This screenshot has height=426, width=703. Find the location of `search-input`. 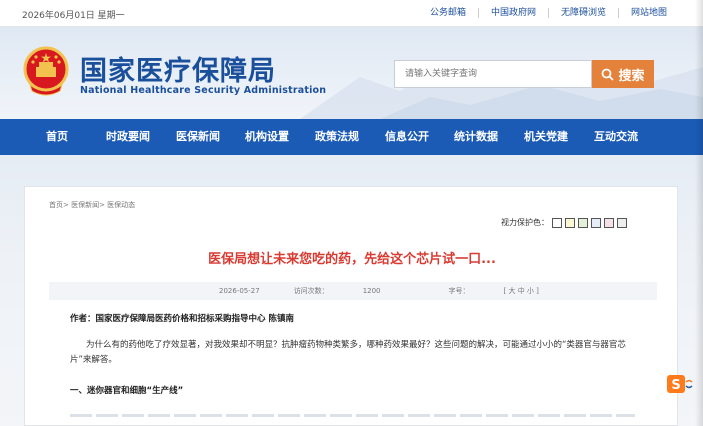

search-input is located at coordinates (493, 74).